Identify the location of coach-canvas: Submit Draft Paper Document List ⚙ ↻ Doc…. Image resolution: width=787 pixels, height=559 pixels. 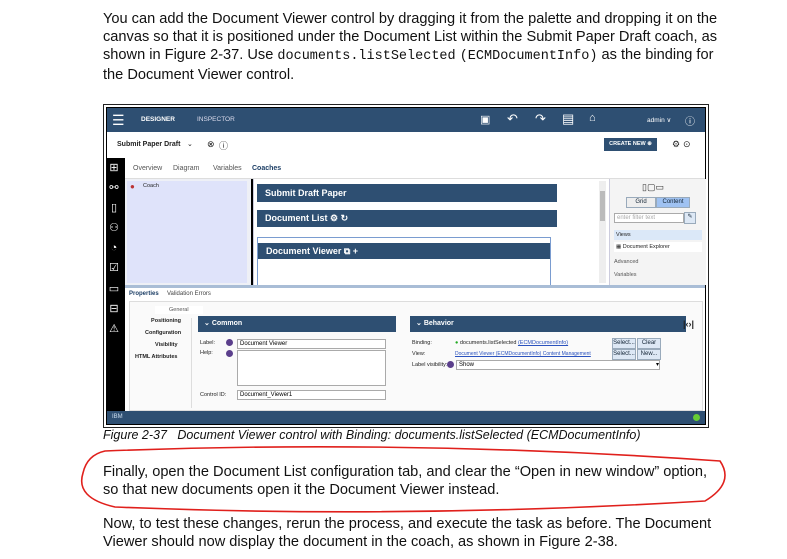
(431, 234).